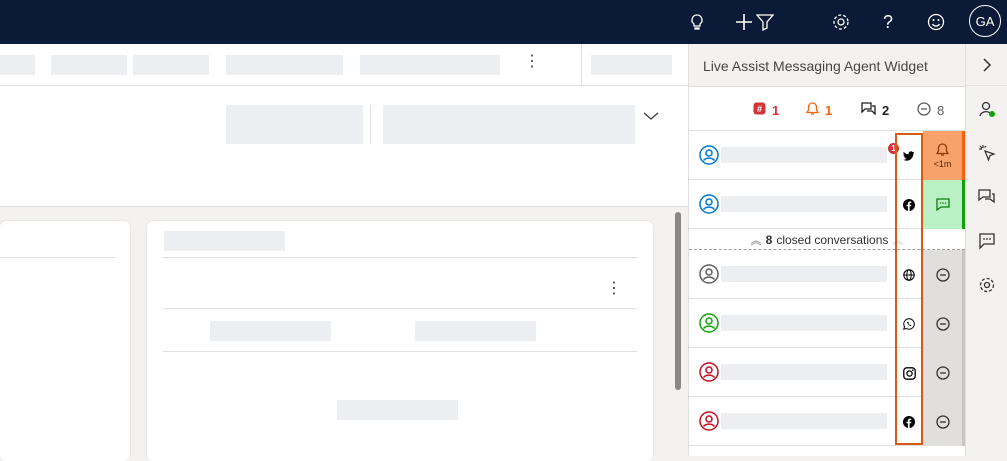 This screenshot has height=461, width=1007. I want to click on card-title-placeholder, so click(224, 241).